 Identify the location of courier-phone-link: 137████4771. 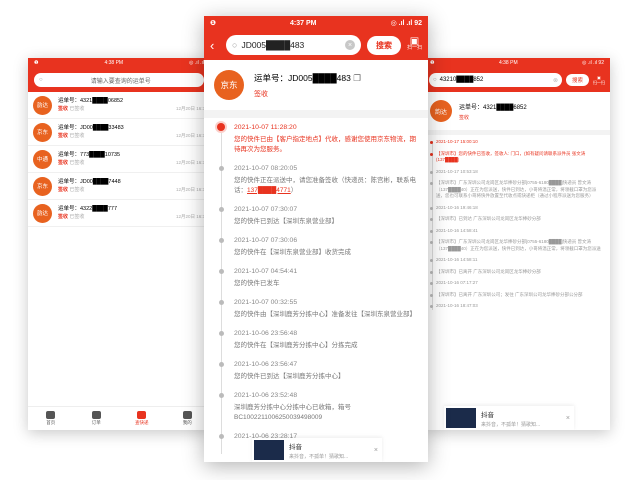
(269, 190).